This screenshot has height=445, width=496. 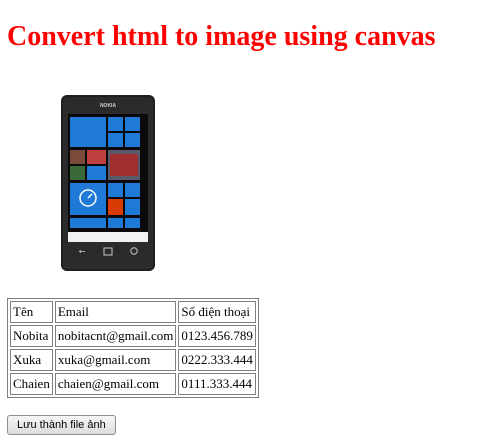 What do you see at coordinates (108, 106) in the screenshot?
I see `svg-text: NOKIA` at bounding box center [108, 106].